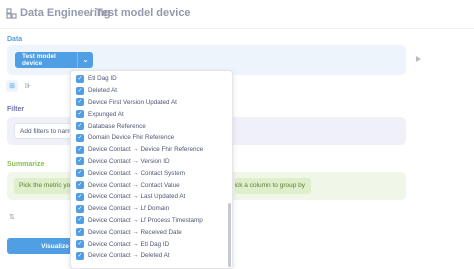 This screenshot has width=474, height=269. I want to click on column-option-label: Device Contact → Last Updated At, so click(137, 197).